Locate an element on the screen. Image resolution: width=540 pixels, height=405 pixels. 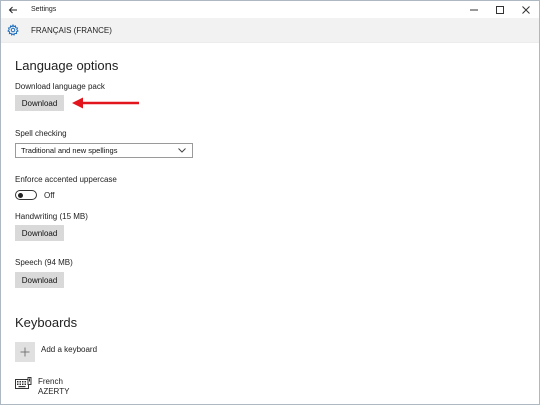
keyboard-item-french: French AZERTY is located at coordinates (42, 387).